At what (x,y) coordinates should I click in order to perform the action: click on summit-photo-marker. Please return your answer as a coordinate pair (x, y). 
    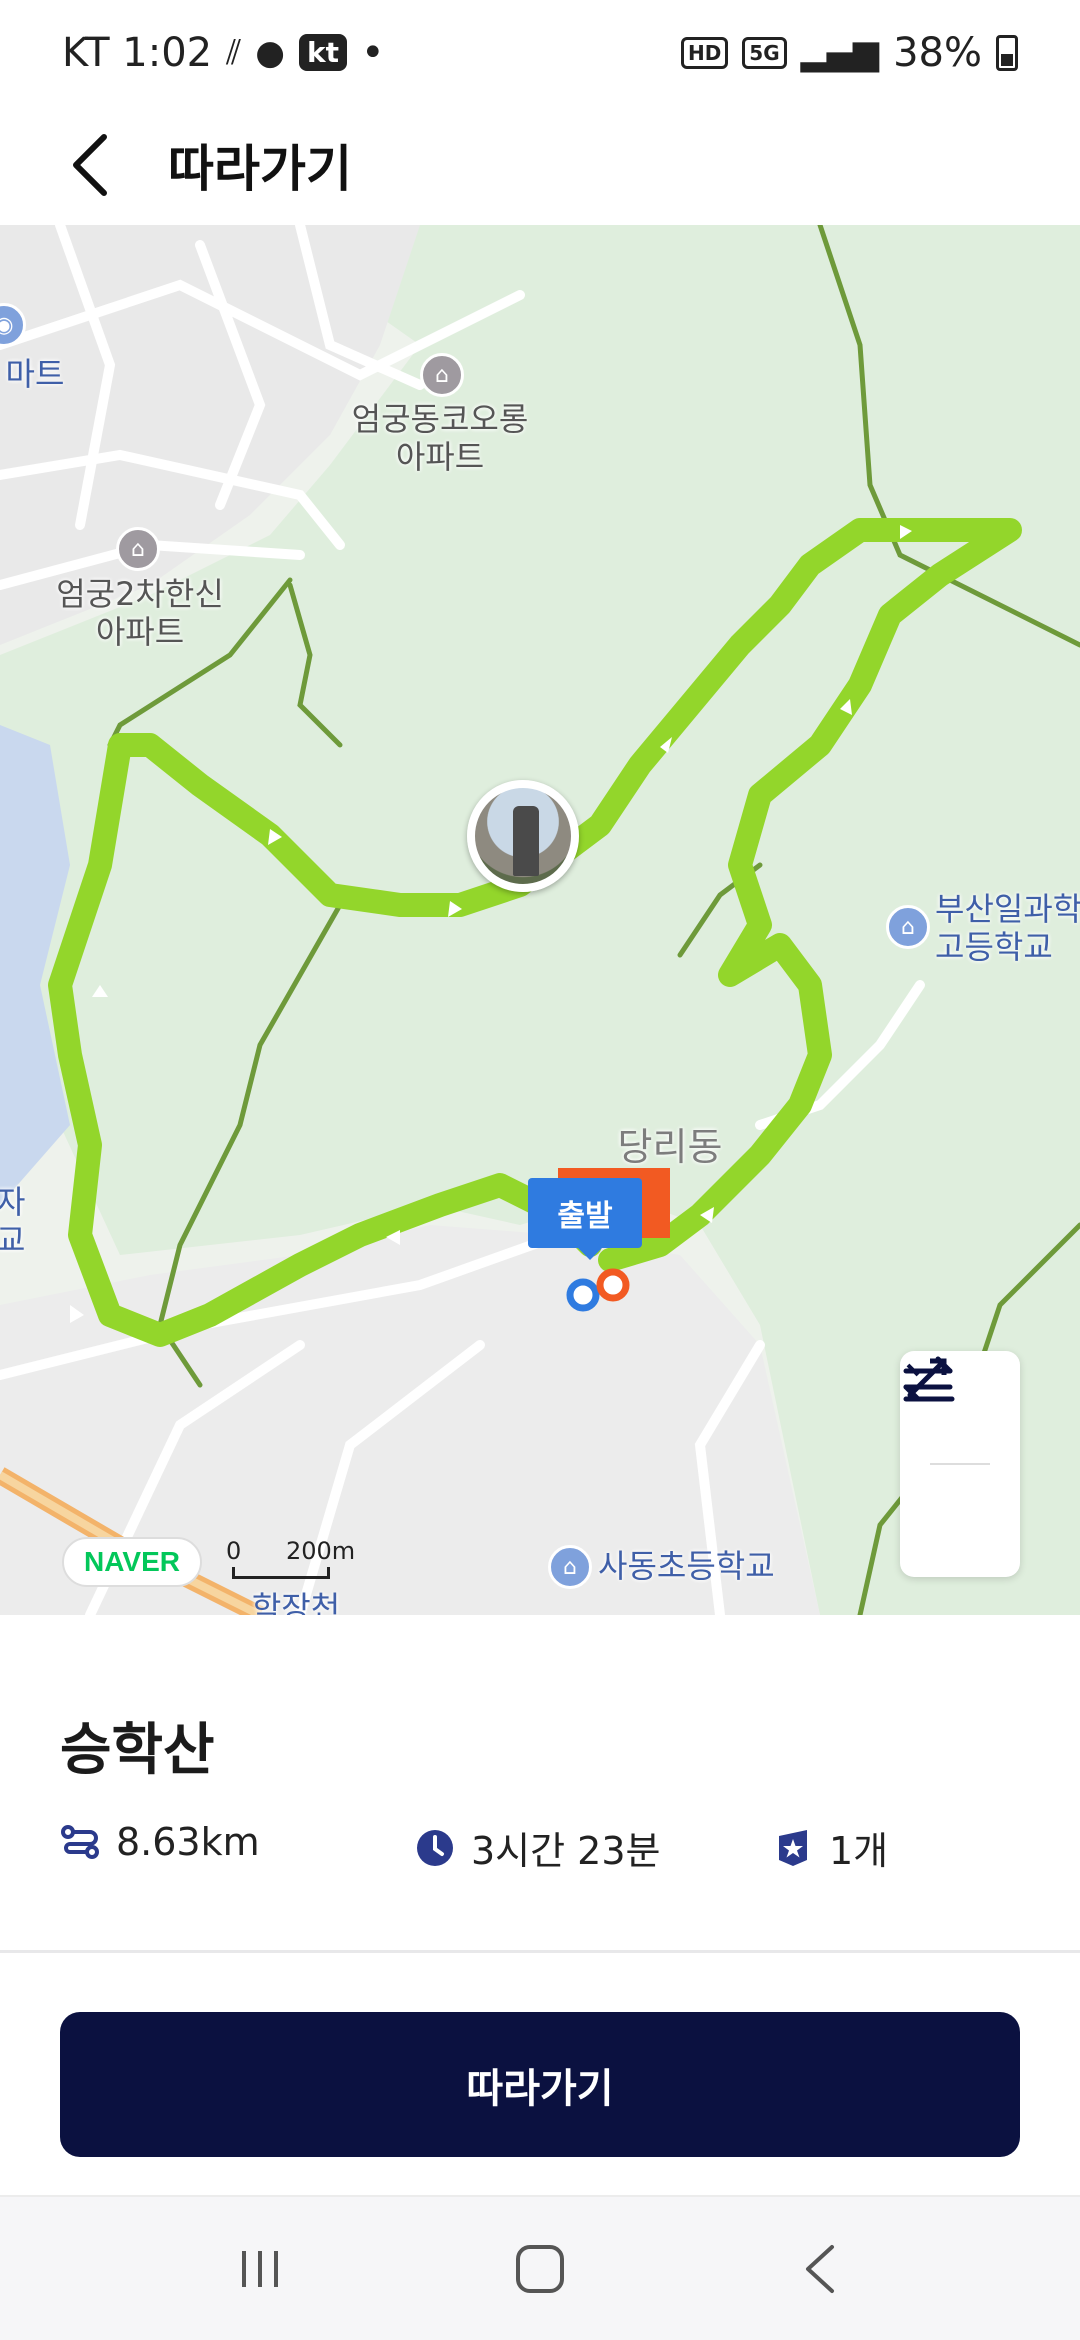
    Looking at the image, I should click on (523, 836).